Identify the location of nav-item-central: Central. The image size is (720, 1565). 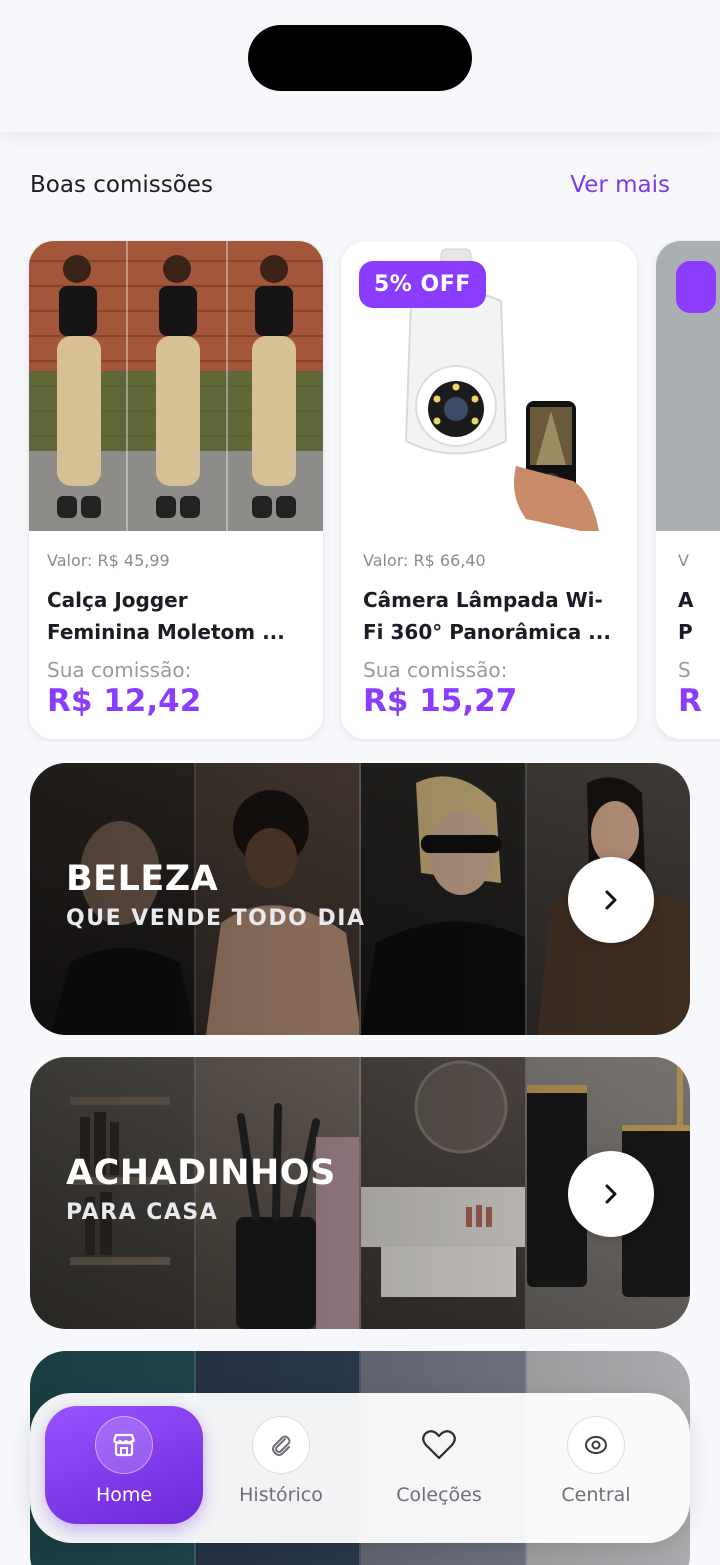
(596, 1465).